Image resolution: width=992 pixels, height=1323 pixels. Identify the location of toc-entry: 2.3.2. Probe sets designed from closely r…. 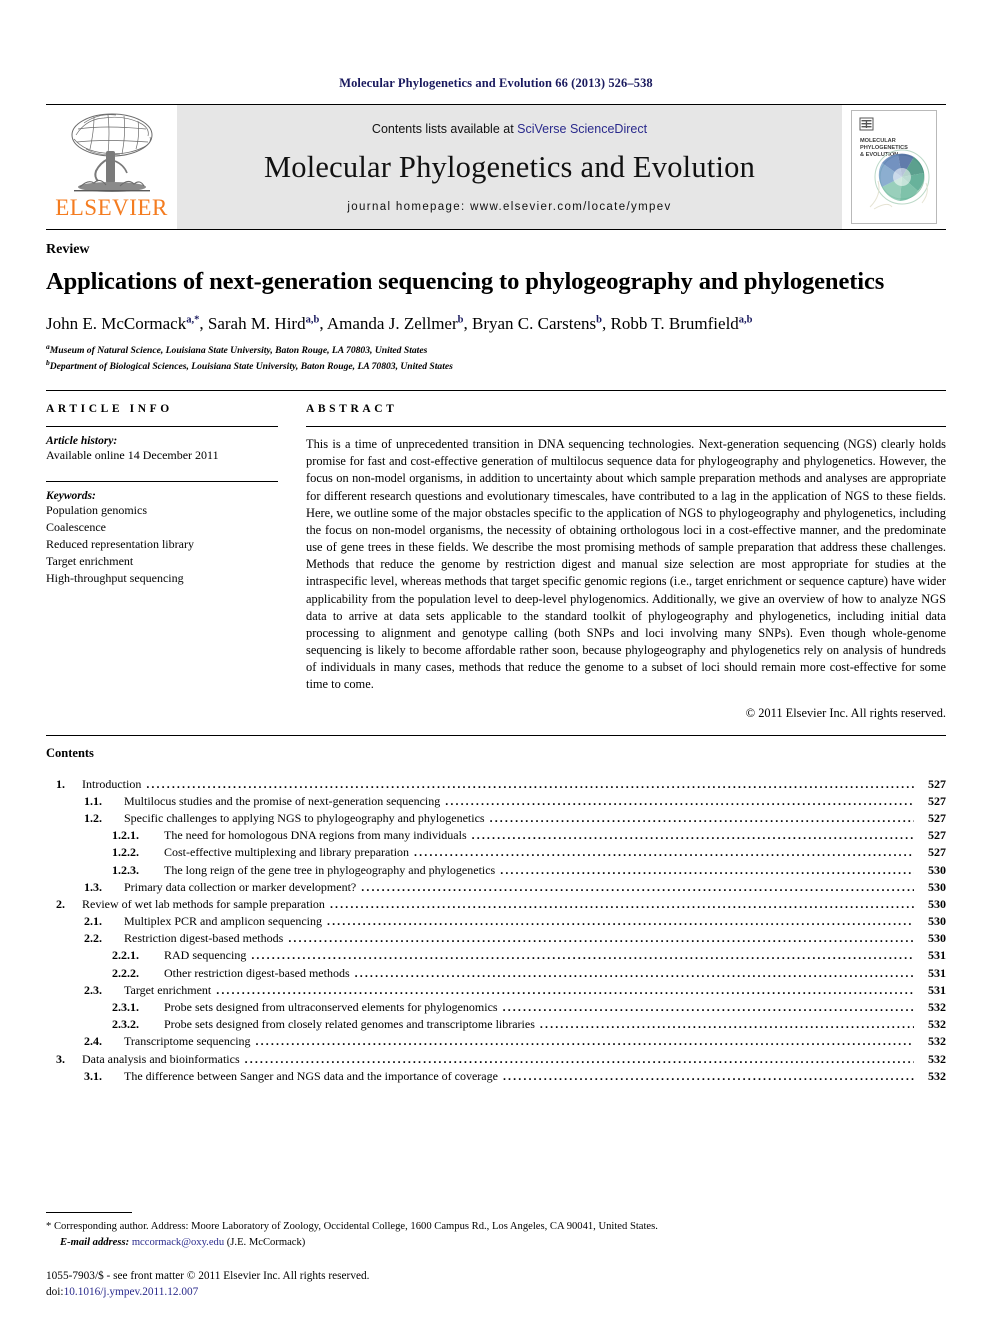
(496, 1024).